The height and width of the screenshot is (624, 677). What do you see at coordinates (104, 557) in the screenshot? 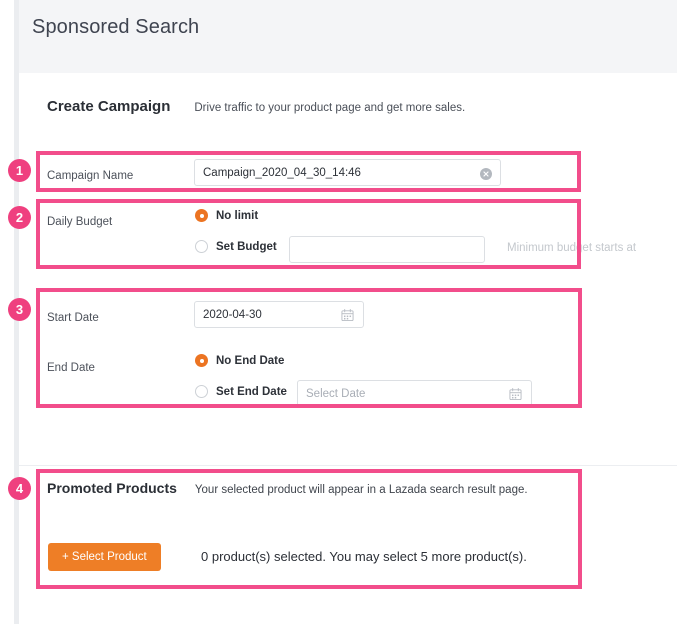
I see `select-product-button: + Select Product` at bounding box center [104, 557].